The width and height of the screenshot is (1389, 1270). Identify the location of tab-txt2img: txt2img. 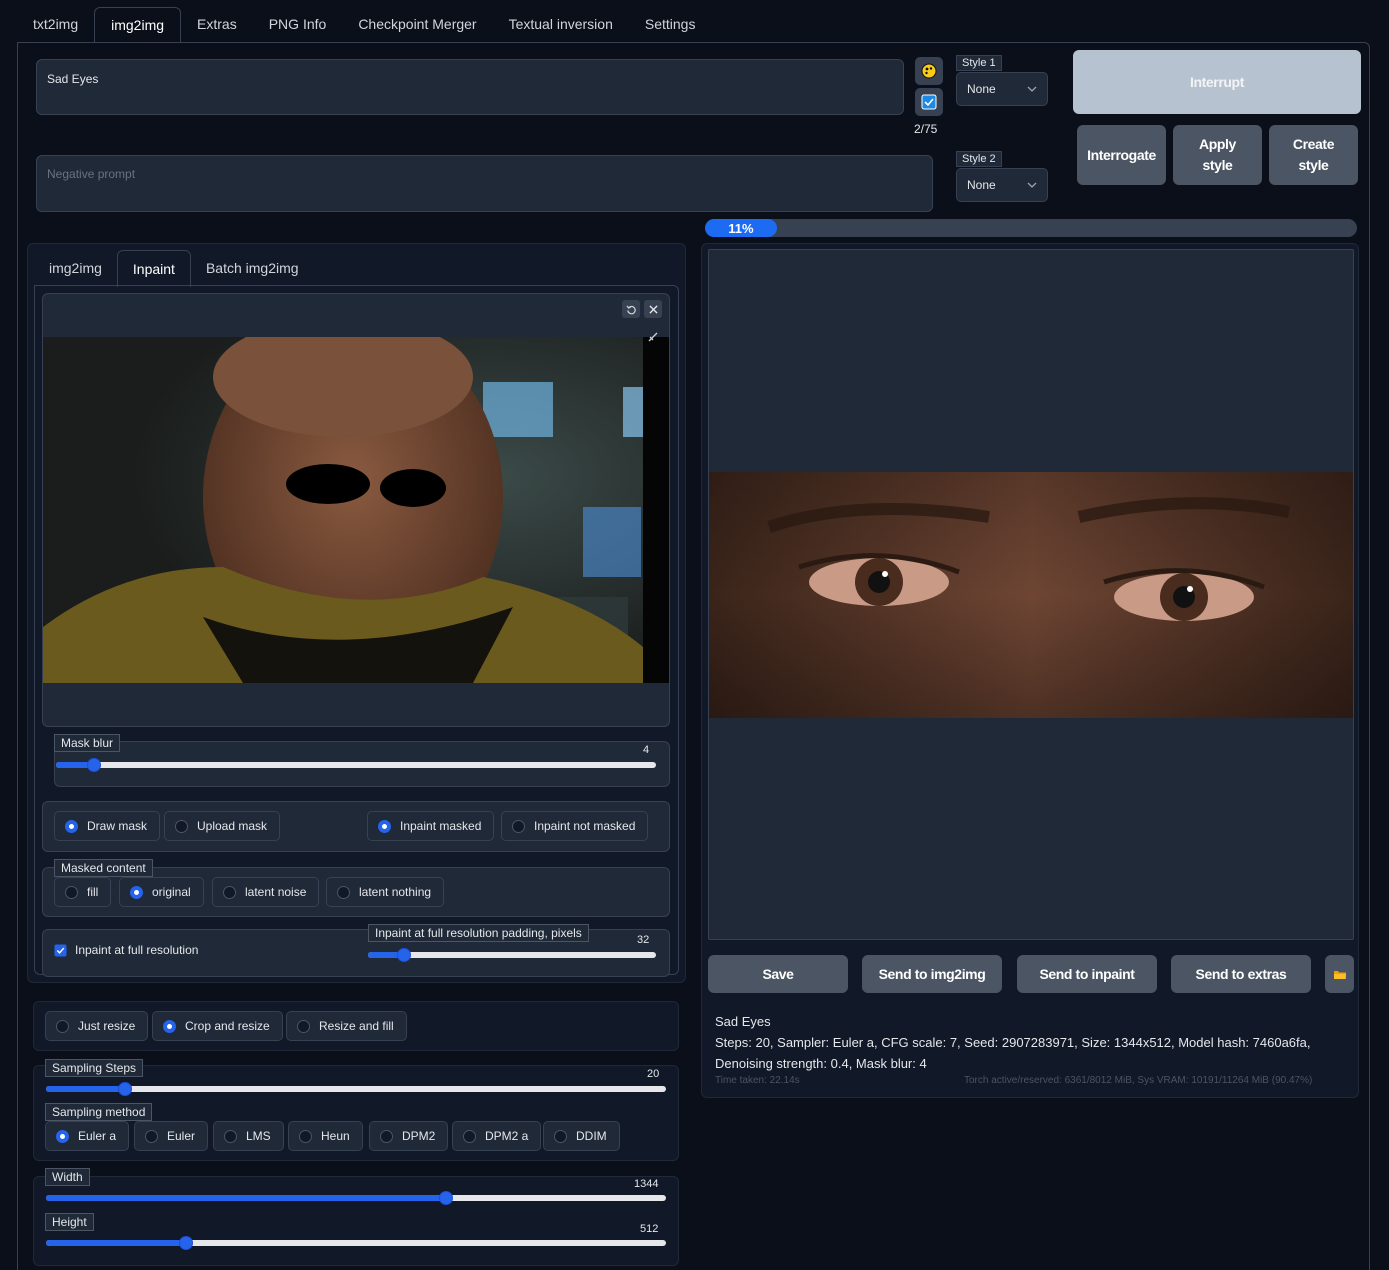
(55, 25).